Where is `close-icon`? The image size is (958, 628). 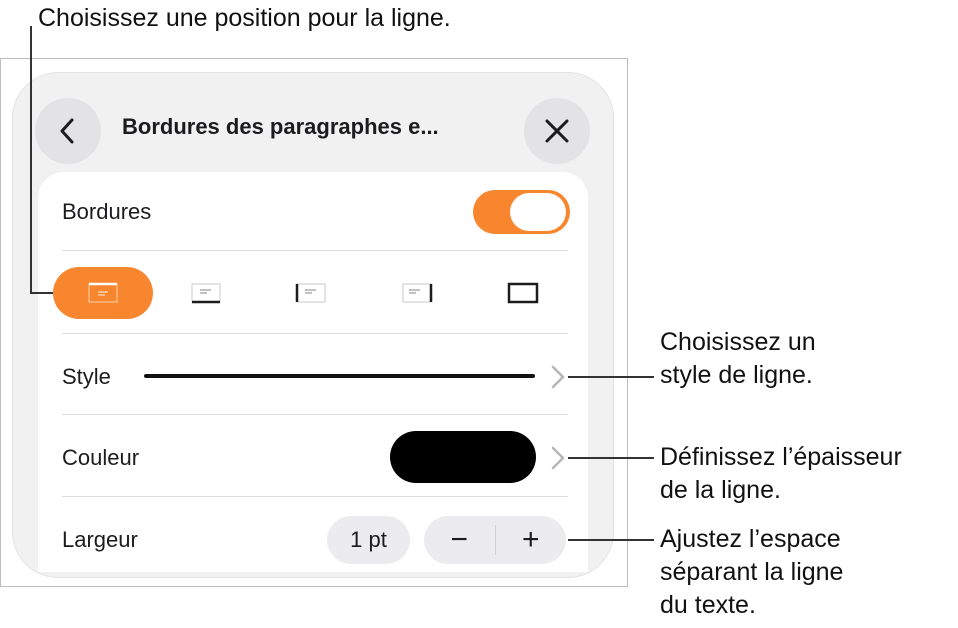 close-icon is located at coordinates (557, 131).